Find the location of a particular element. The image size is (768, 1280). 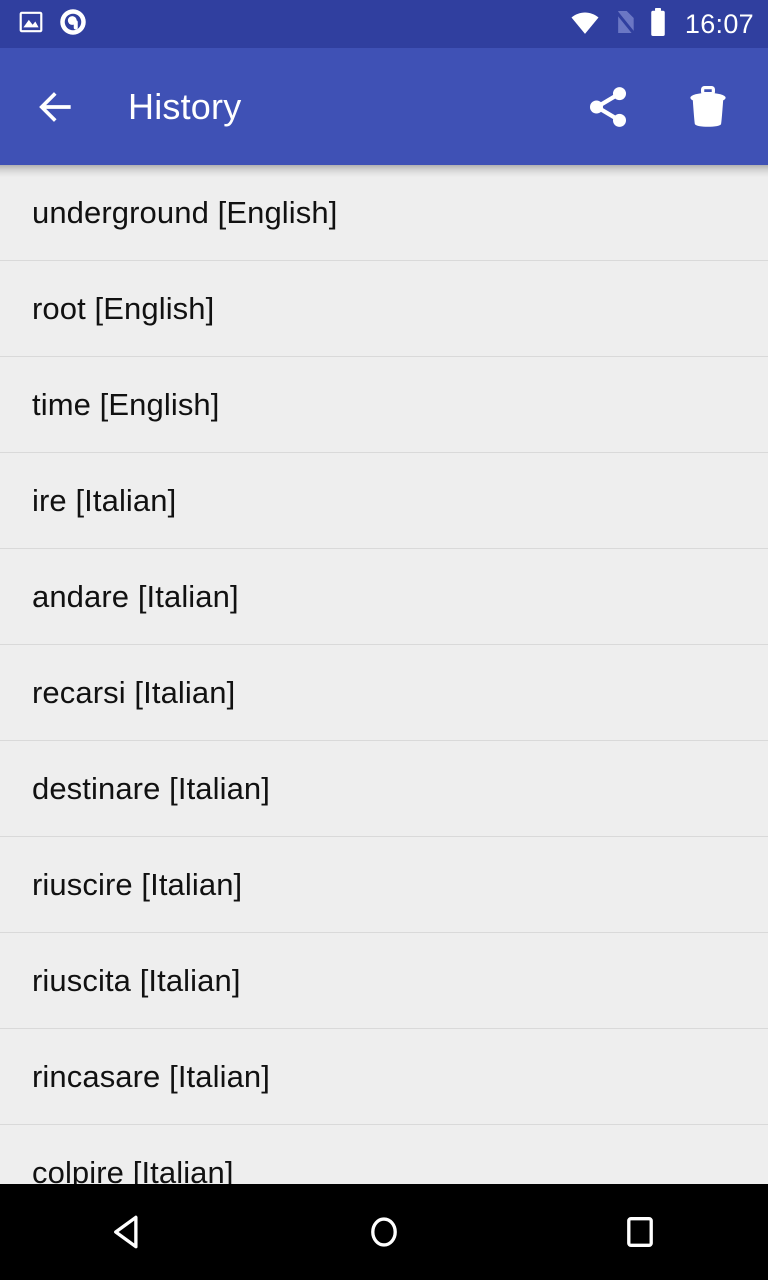

list-item: time [English] is located at coordinates (384, 405).